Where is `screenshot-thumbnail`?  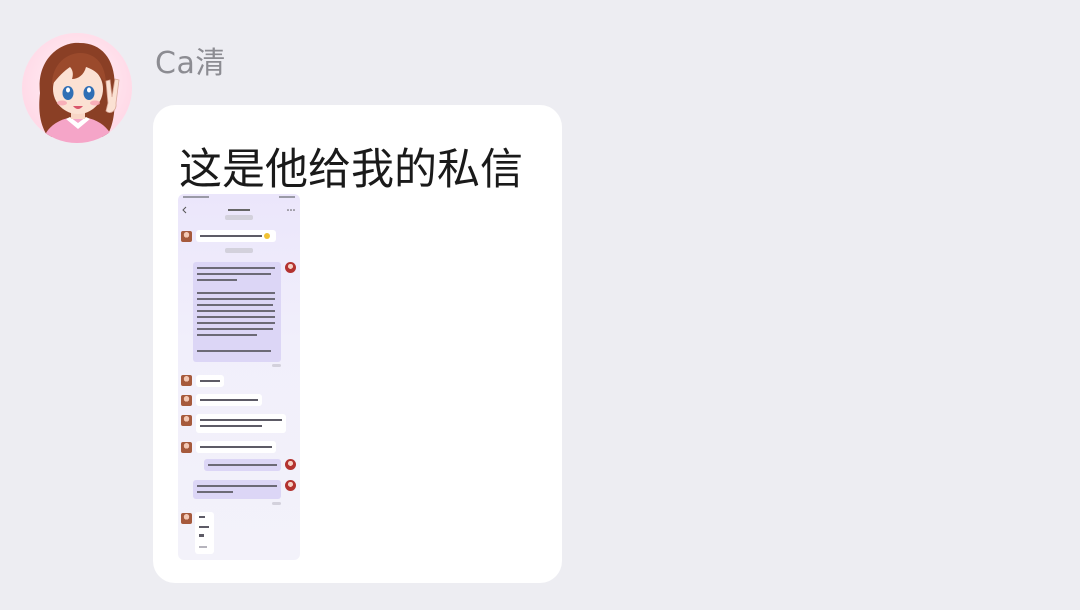 screenshot-thumbnail is located at coordinates (239, 377).